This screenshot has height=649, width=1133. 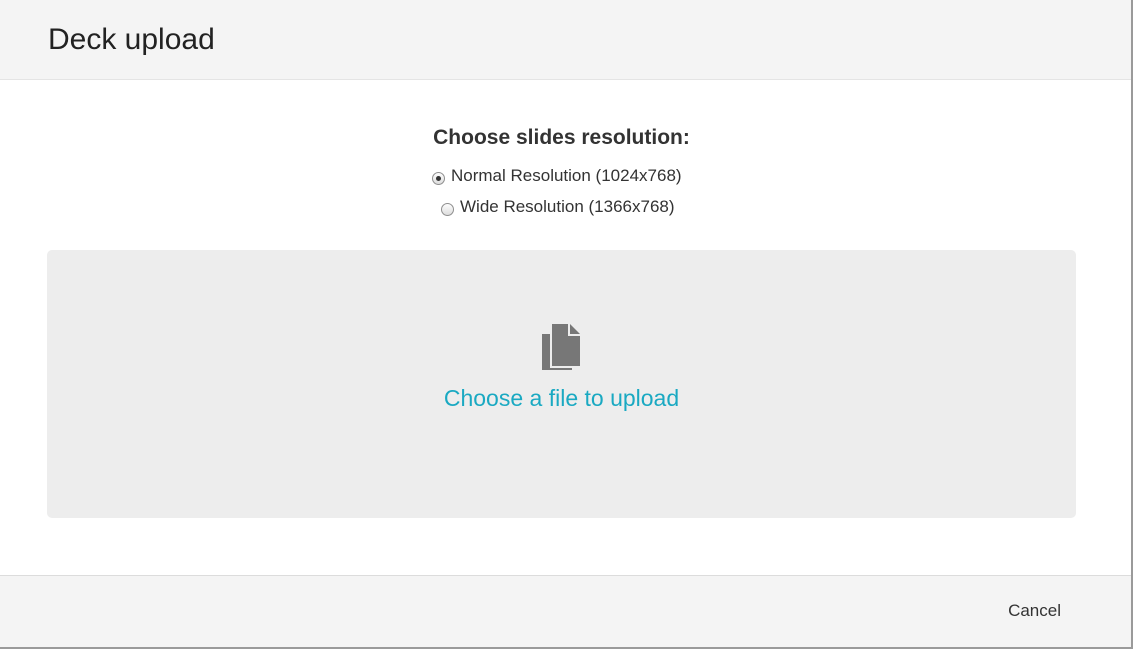 I want to click on radio-normal-resolution: Normal Resolution (1024x768), so click(x=557, y=176).